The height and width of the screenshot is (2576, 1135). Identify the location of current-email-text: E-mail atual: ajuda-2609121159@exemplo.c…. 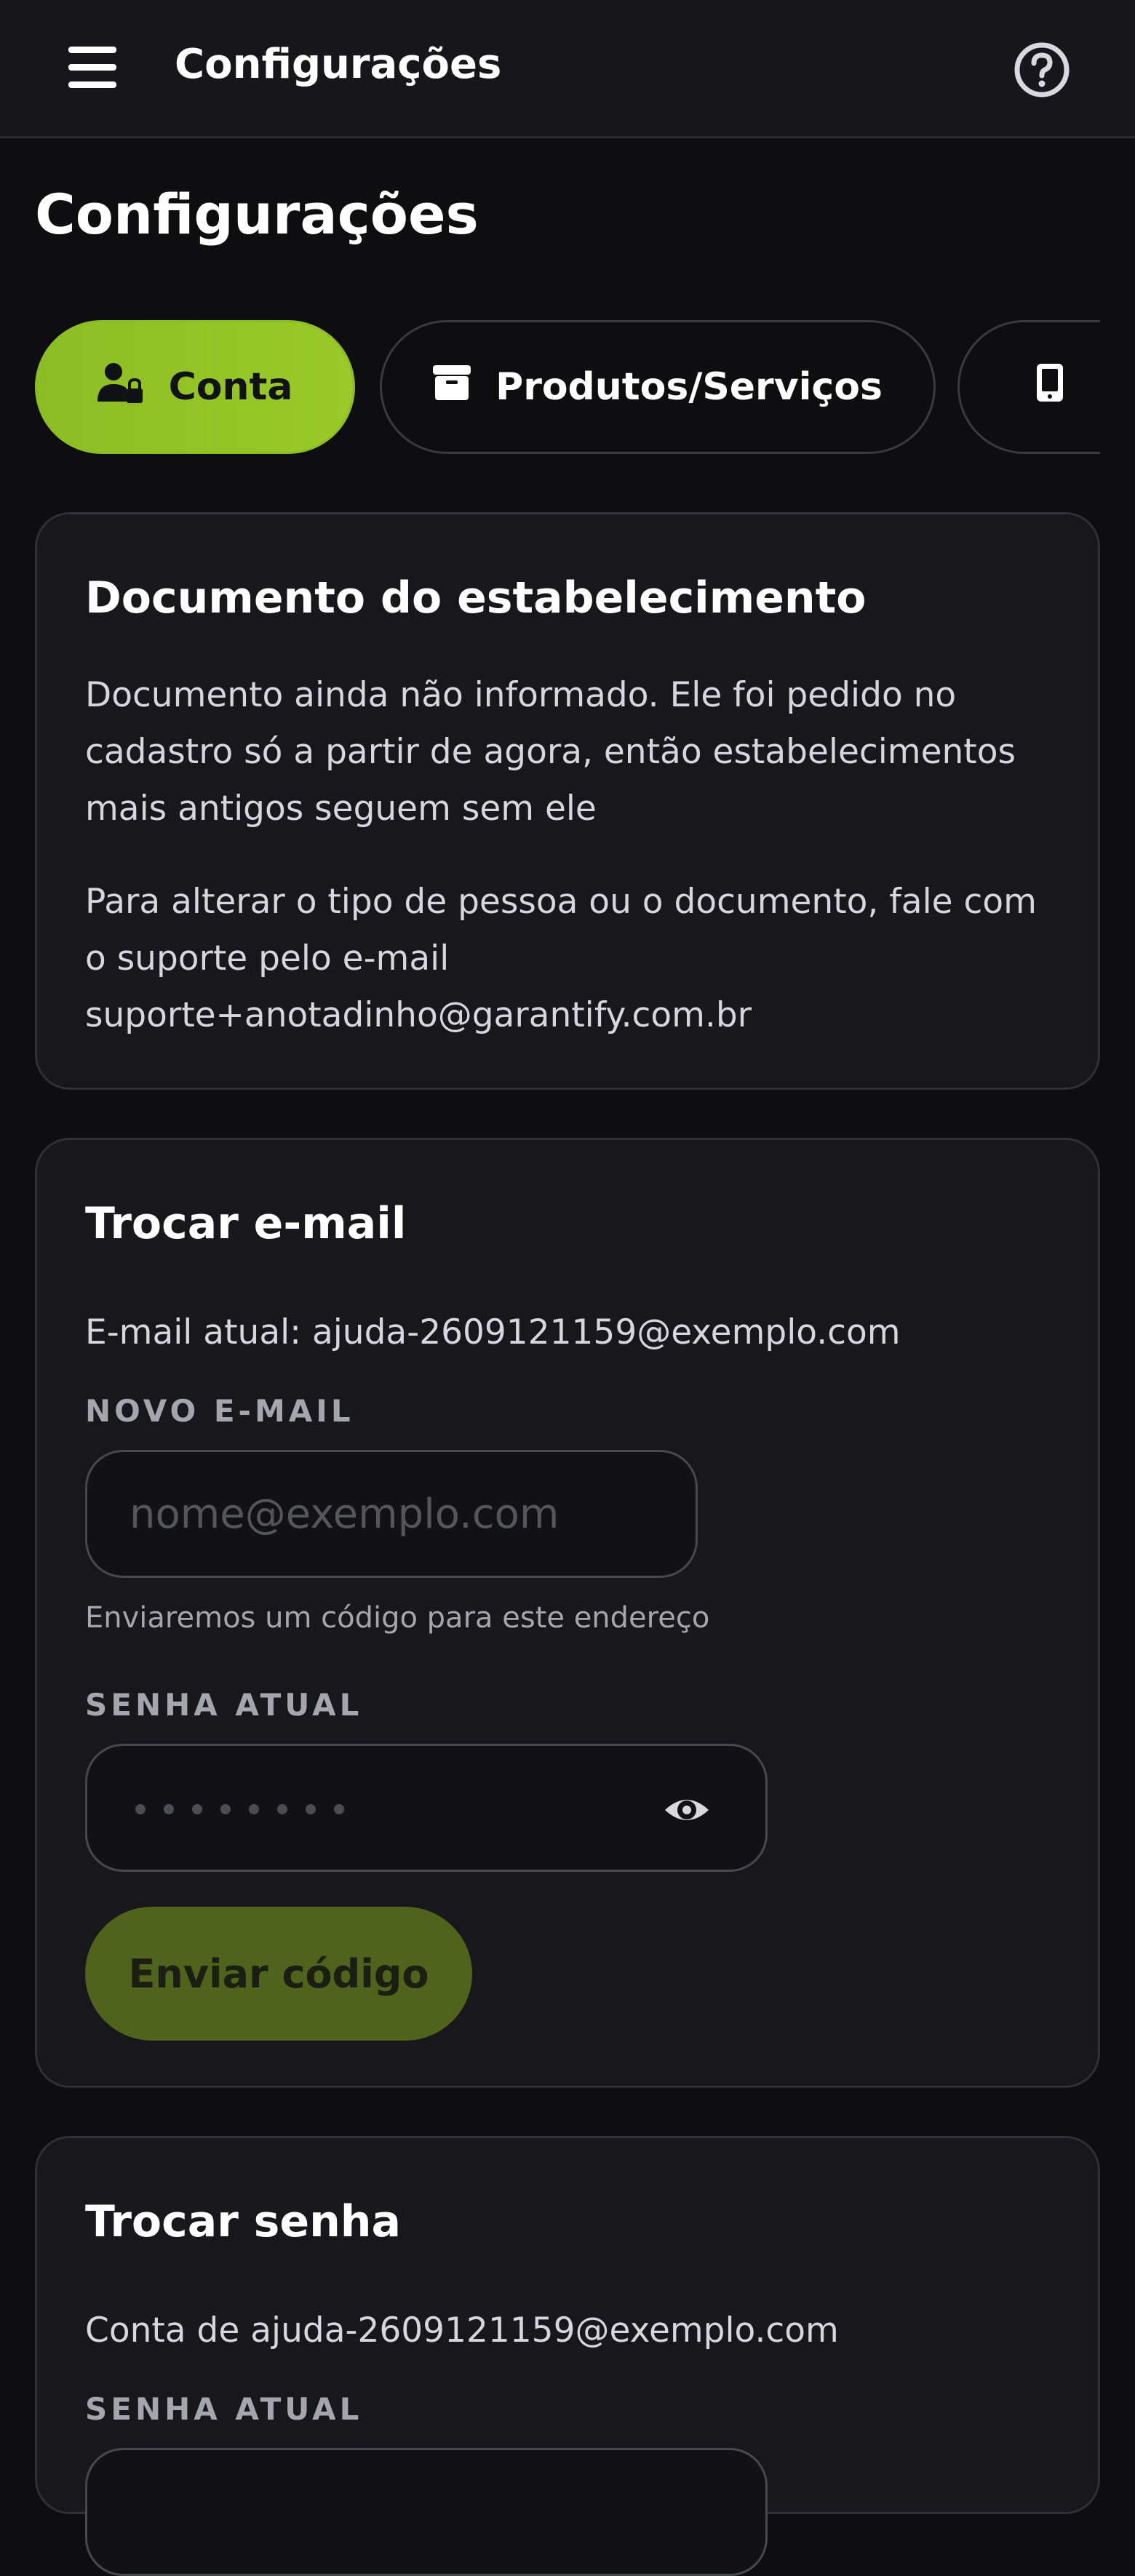
(493, 1332).